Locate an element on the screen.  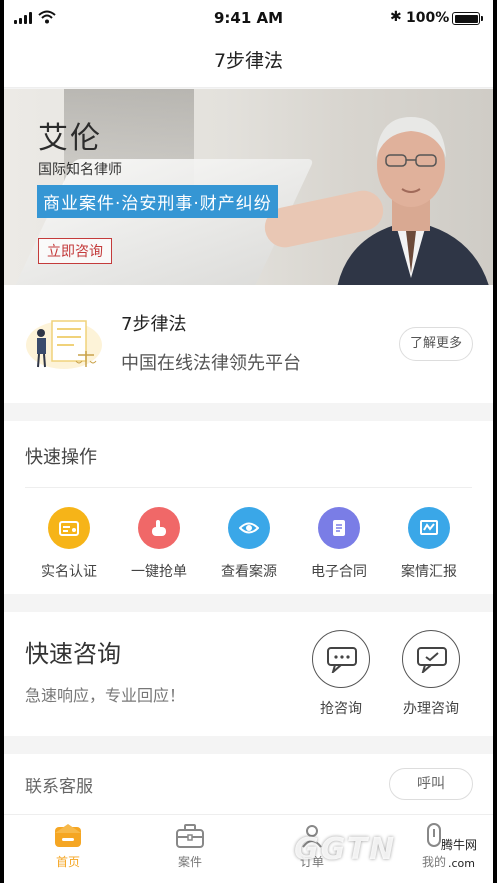
eye-icon is located at coordinates (249, 528).